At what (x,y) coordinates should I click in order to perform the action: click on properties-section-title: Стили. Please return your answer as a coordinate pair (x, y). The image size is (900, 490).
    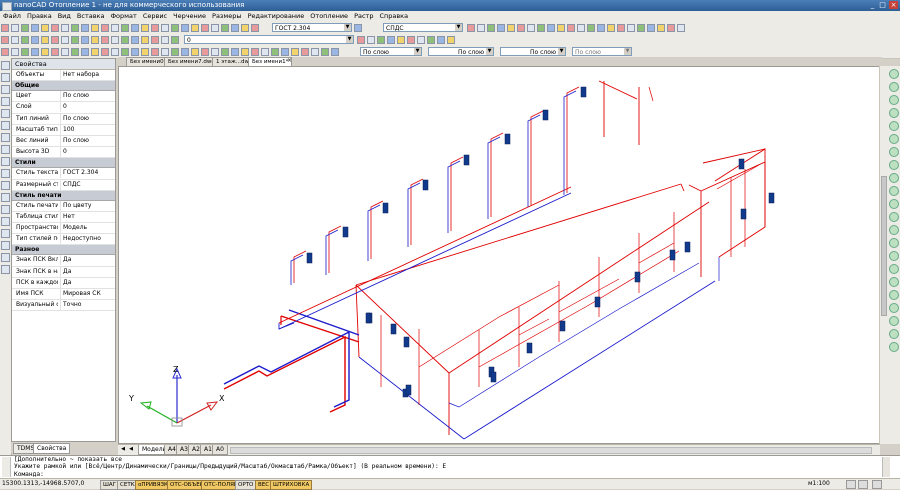
    Looking at the image, I should click on (63, 163).